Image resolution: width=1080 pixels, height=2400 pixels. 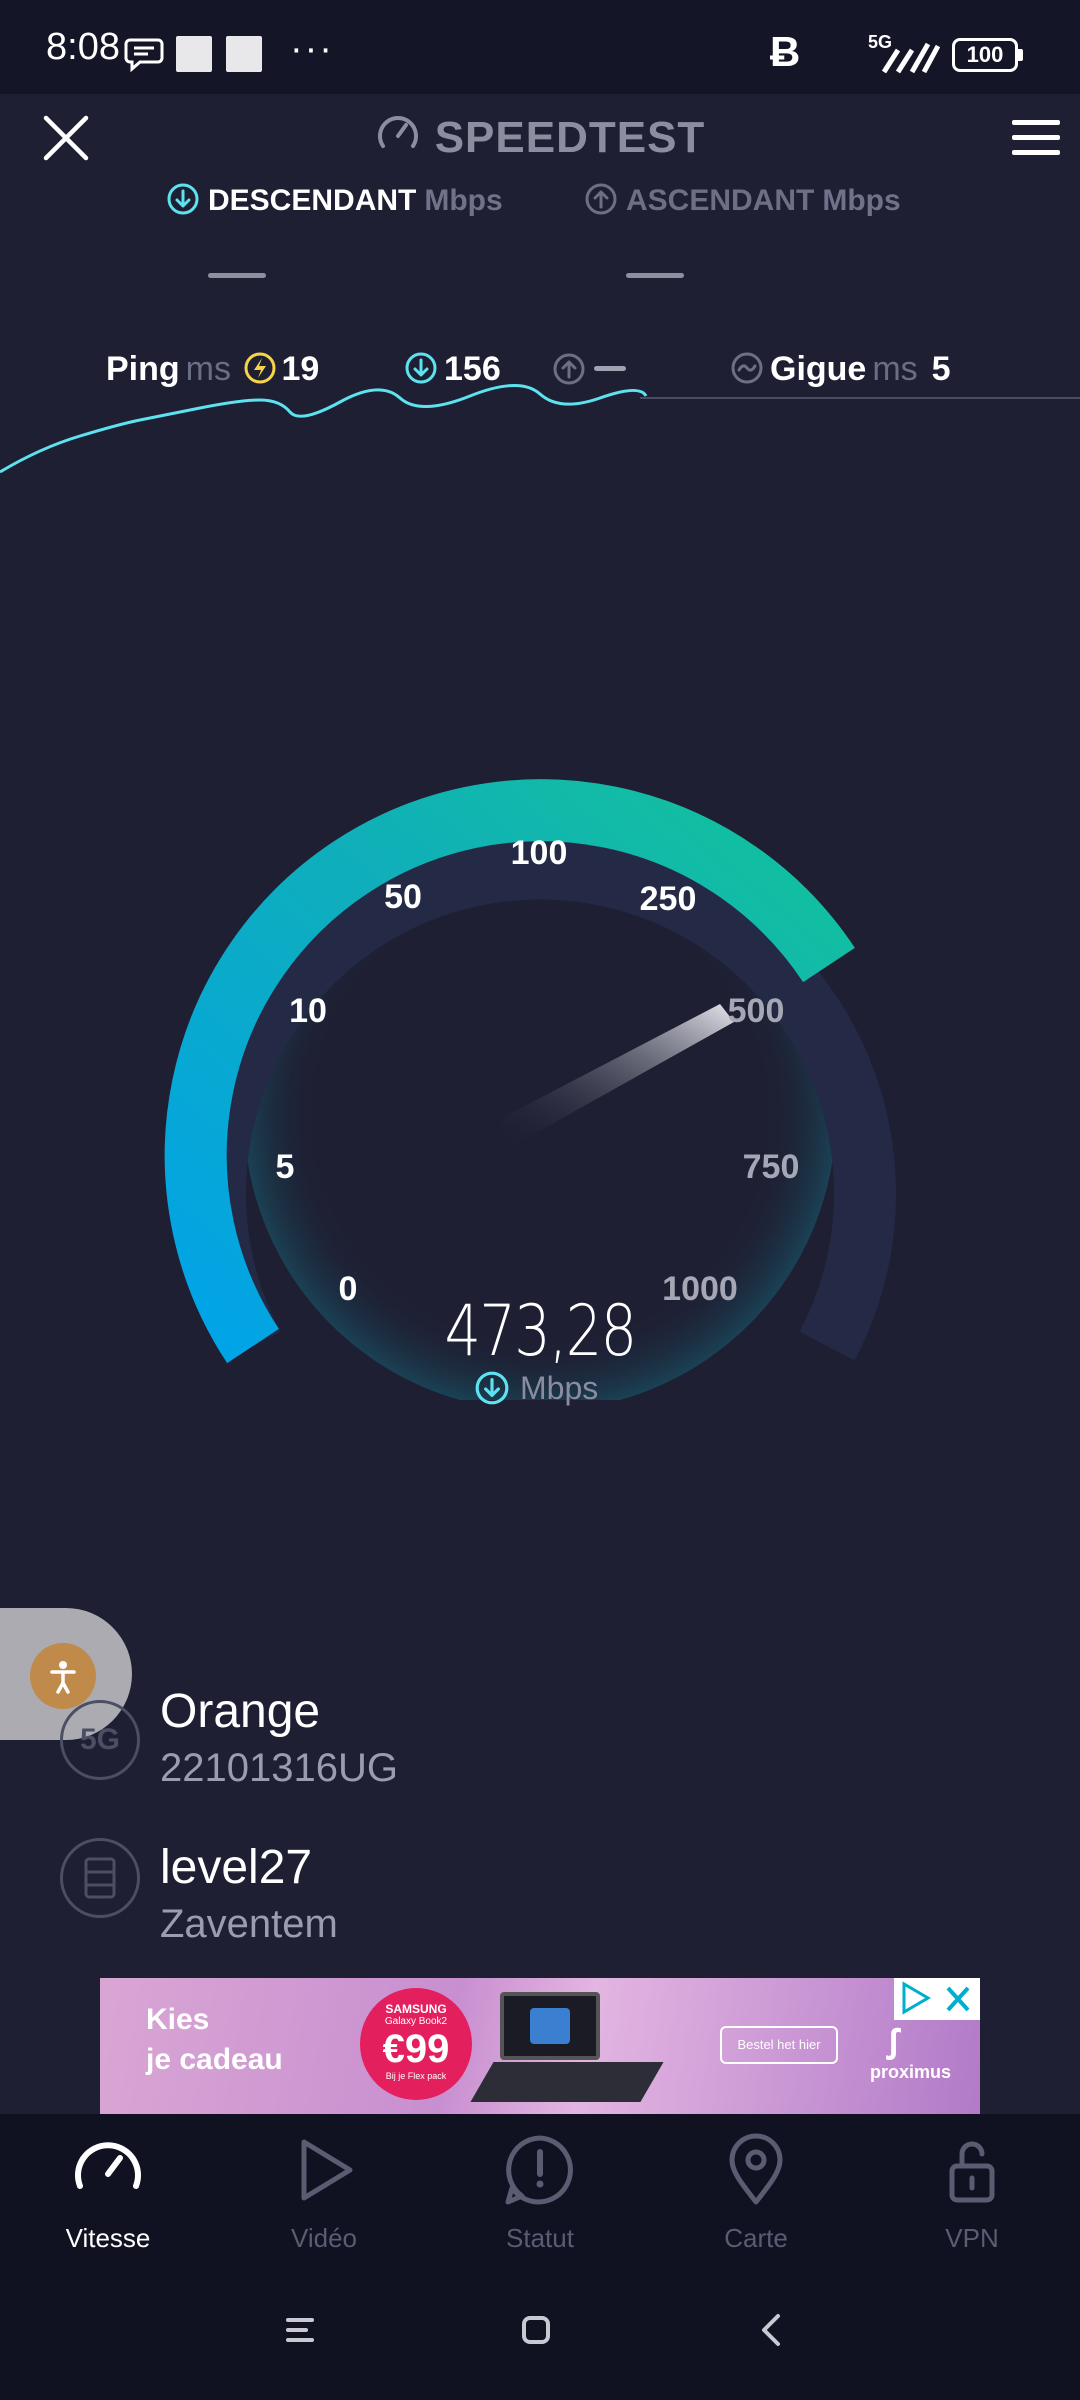 I want to click on speedtest-logo-icon, so click(x=397, y=132).